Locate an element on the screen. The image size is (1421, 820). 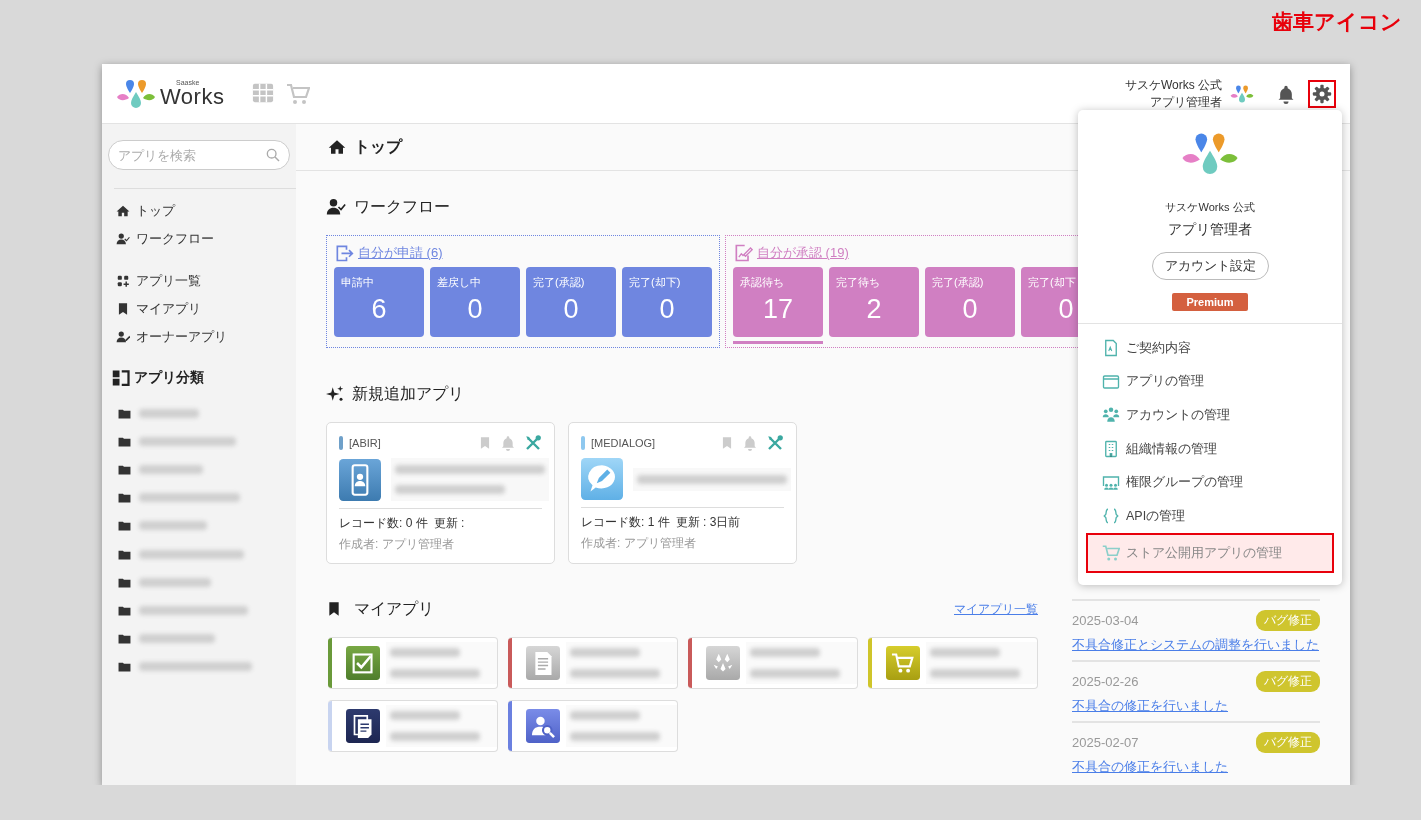
document-arrow-icon is located at coordinates (344, 253).